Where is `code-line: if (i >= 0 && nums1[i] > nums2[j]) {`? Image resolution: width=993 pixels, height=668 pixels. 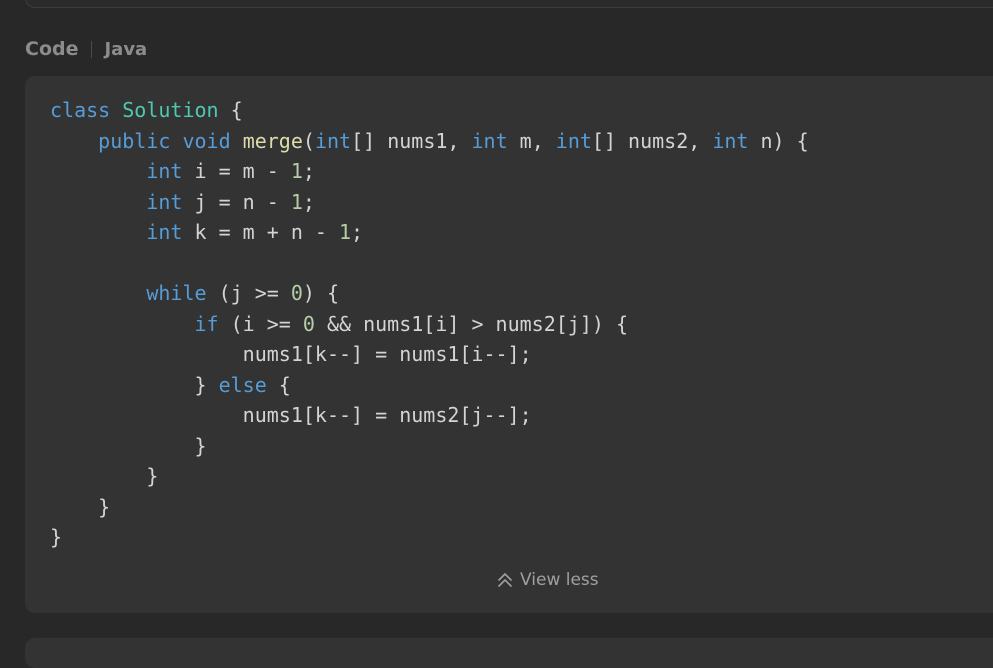
code-line: if (i >= 0 && nums1[i] > nums2[j]) { is located at coordinates (339, 323).